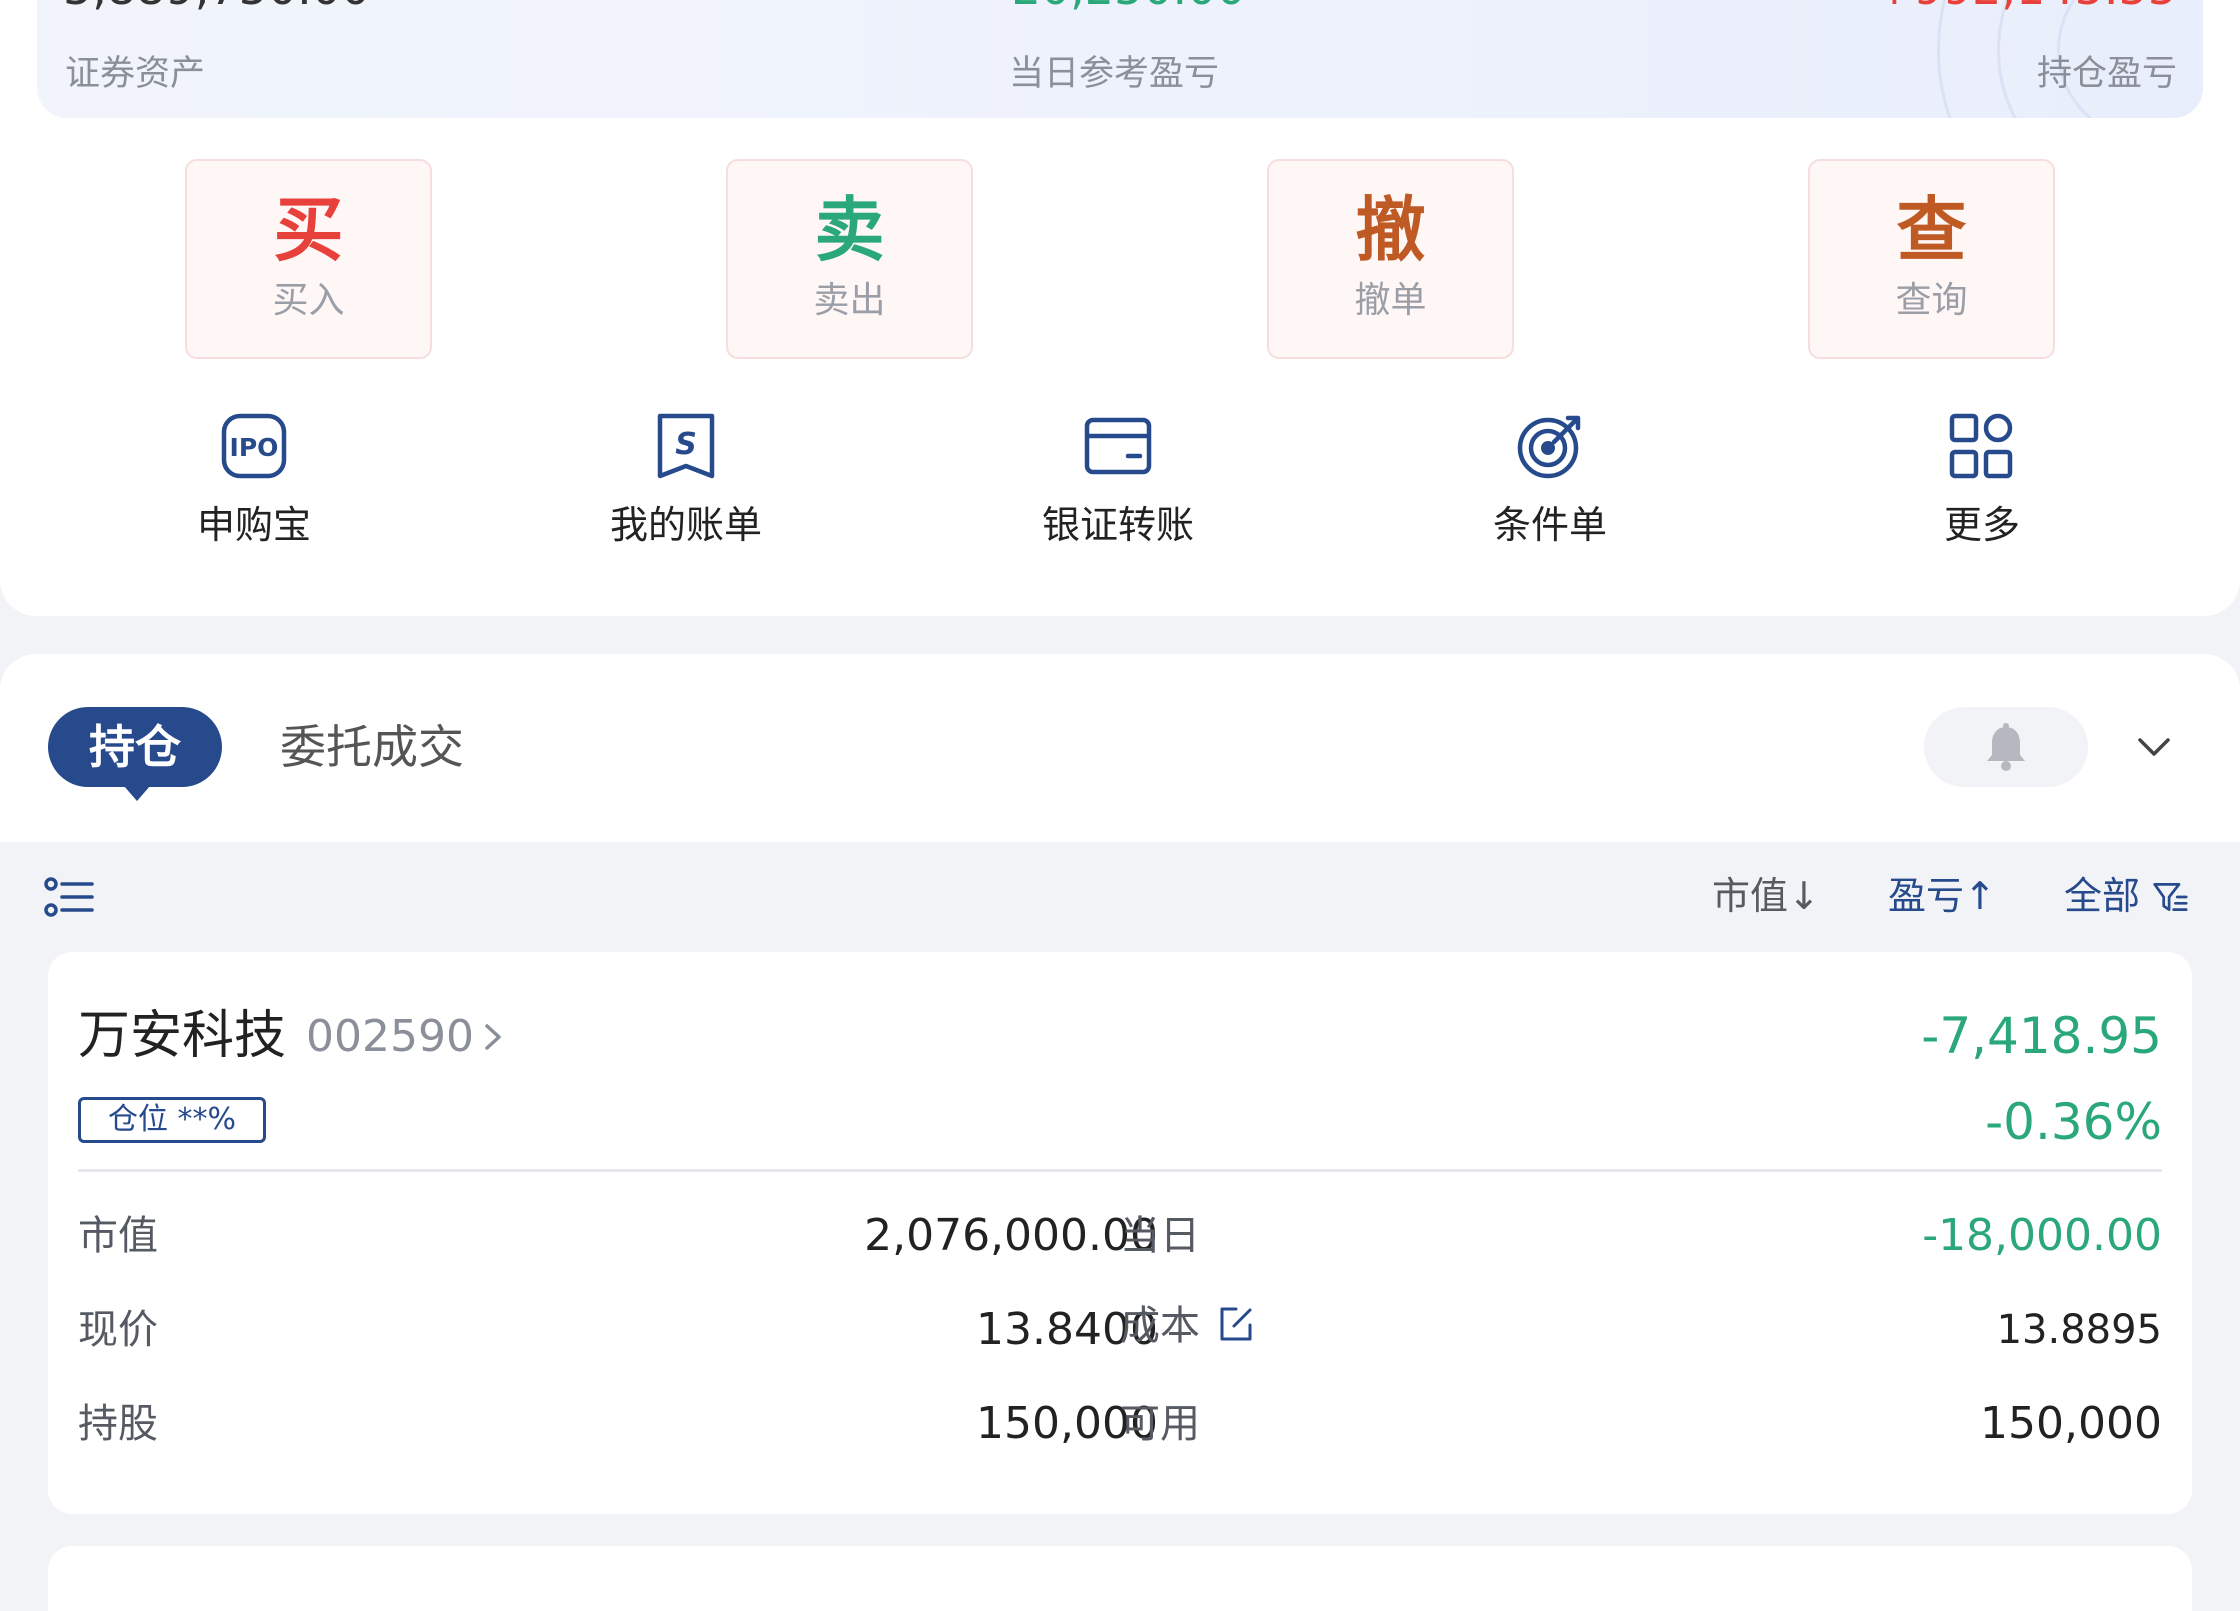 The height and width of the screenshot is (1611, 2240). What do you see at coordinates (118, 1236) in the screenshot?
I see `market-value-label: 市值` at bounding box center [118, 1236].